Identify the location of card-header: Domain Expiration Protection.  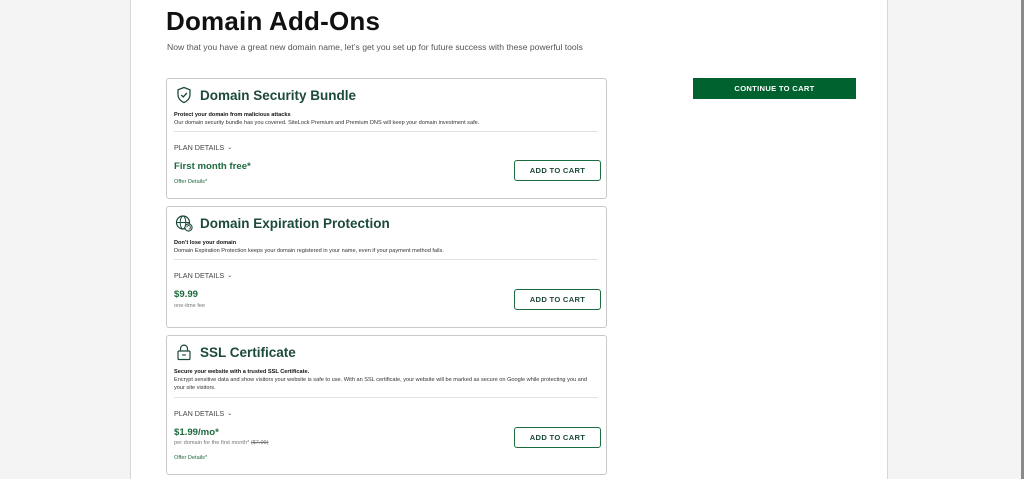
(282, 223).